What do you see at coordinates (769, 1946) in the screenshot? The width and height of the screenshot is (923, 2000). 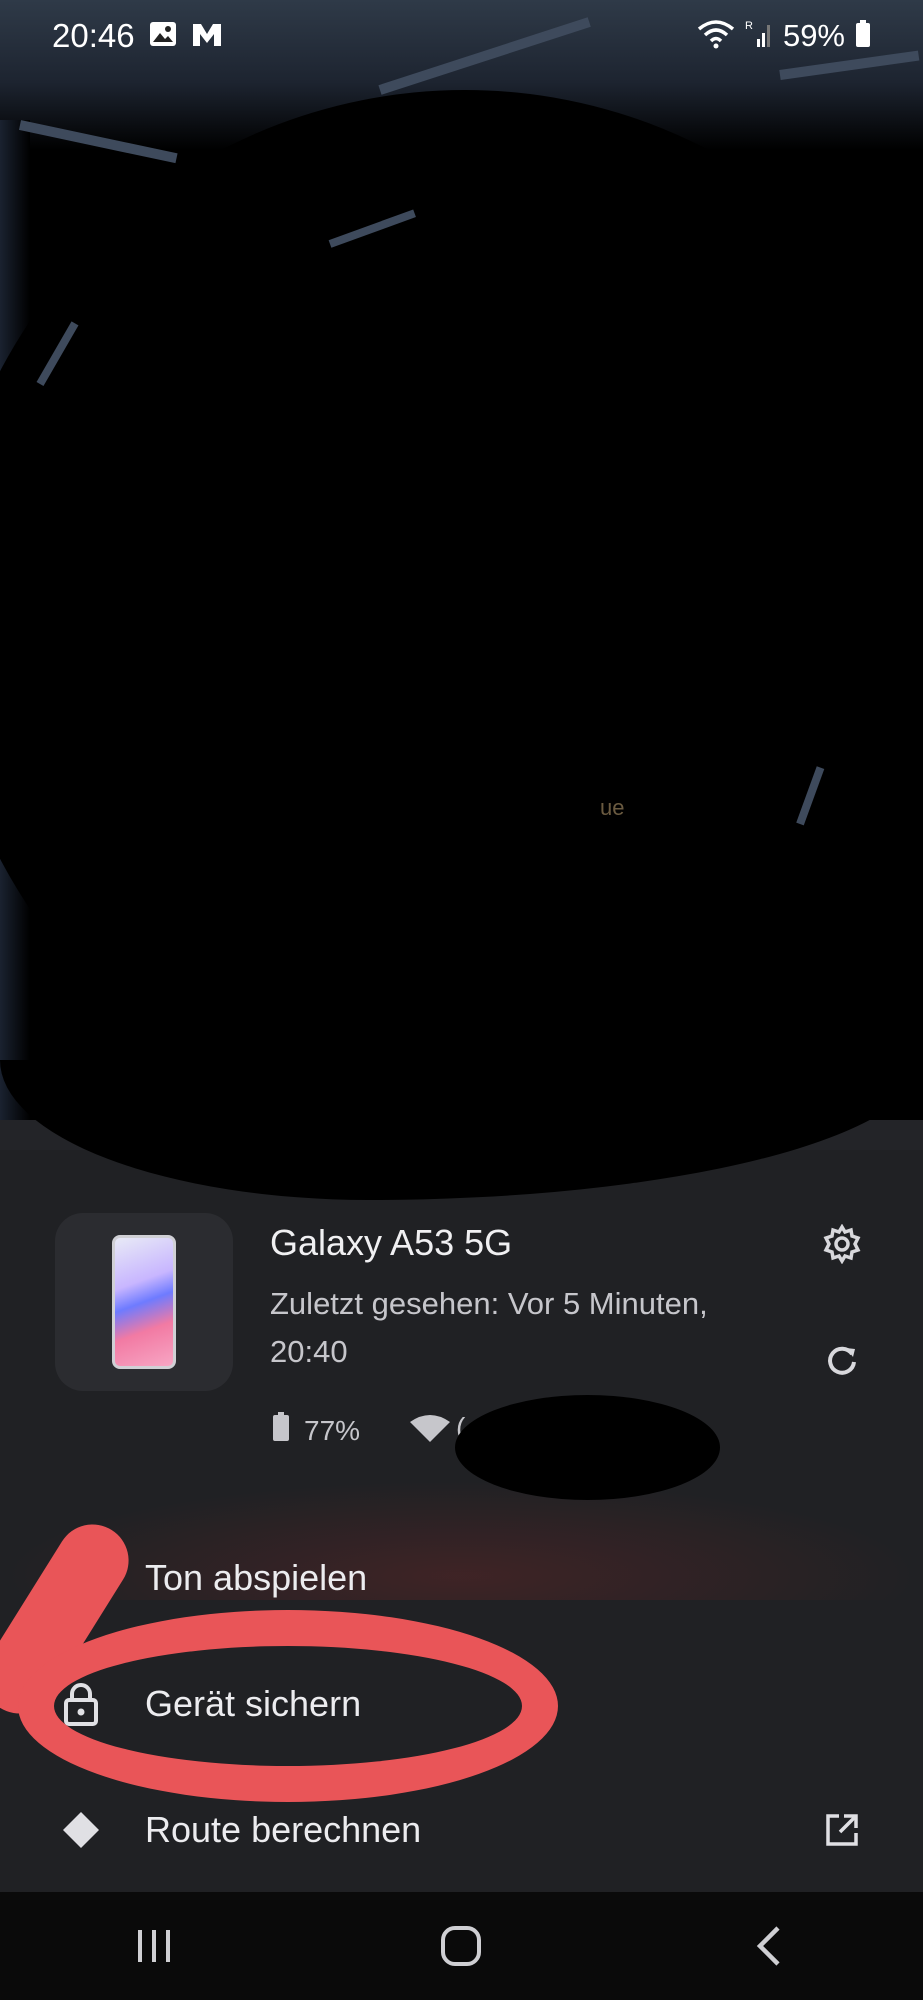 I see `back-button` at bounding box center [769, 1946].